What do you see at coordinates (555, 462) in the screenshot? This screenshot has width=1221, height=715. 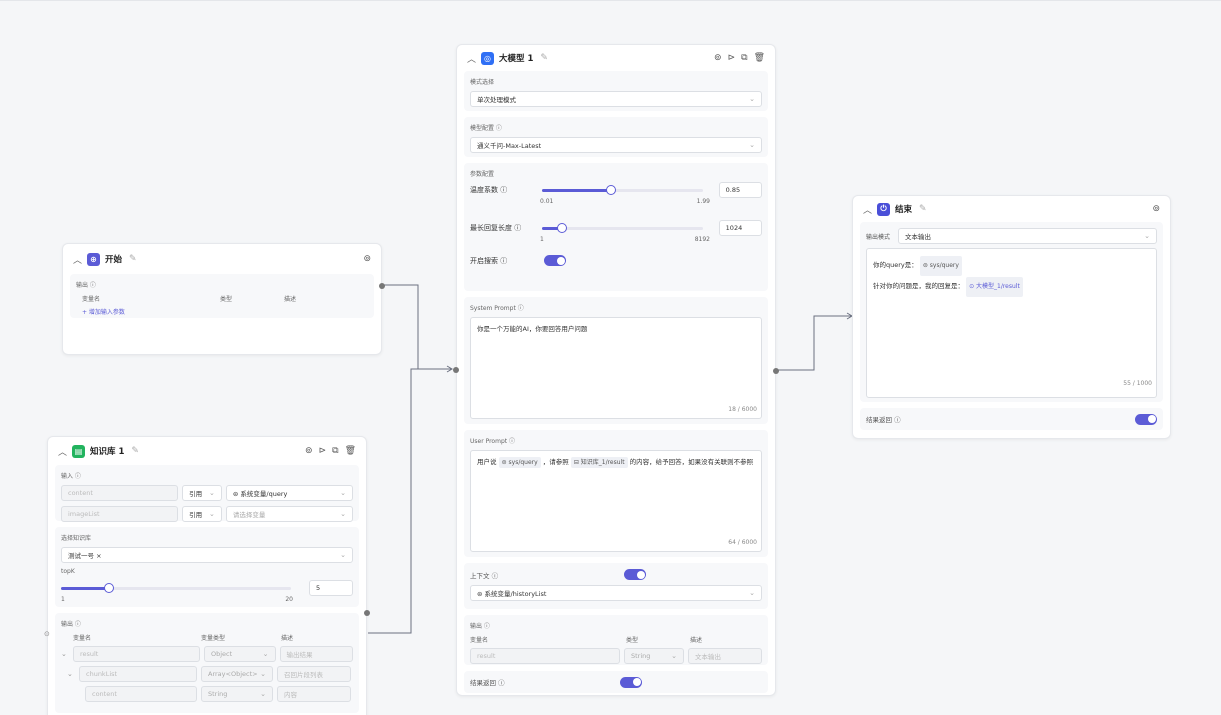 I see `user-prompt-mid: ，请参照` at bounding box center [555, 462].